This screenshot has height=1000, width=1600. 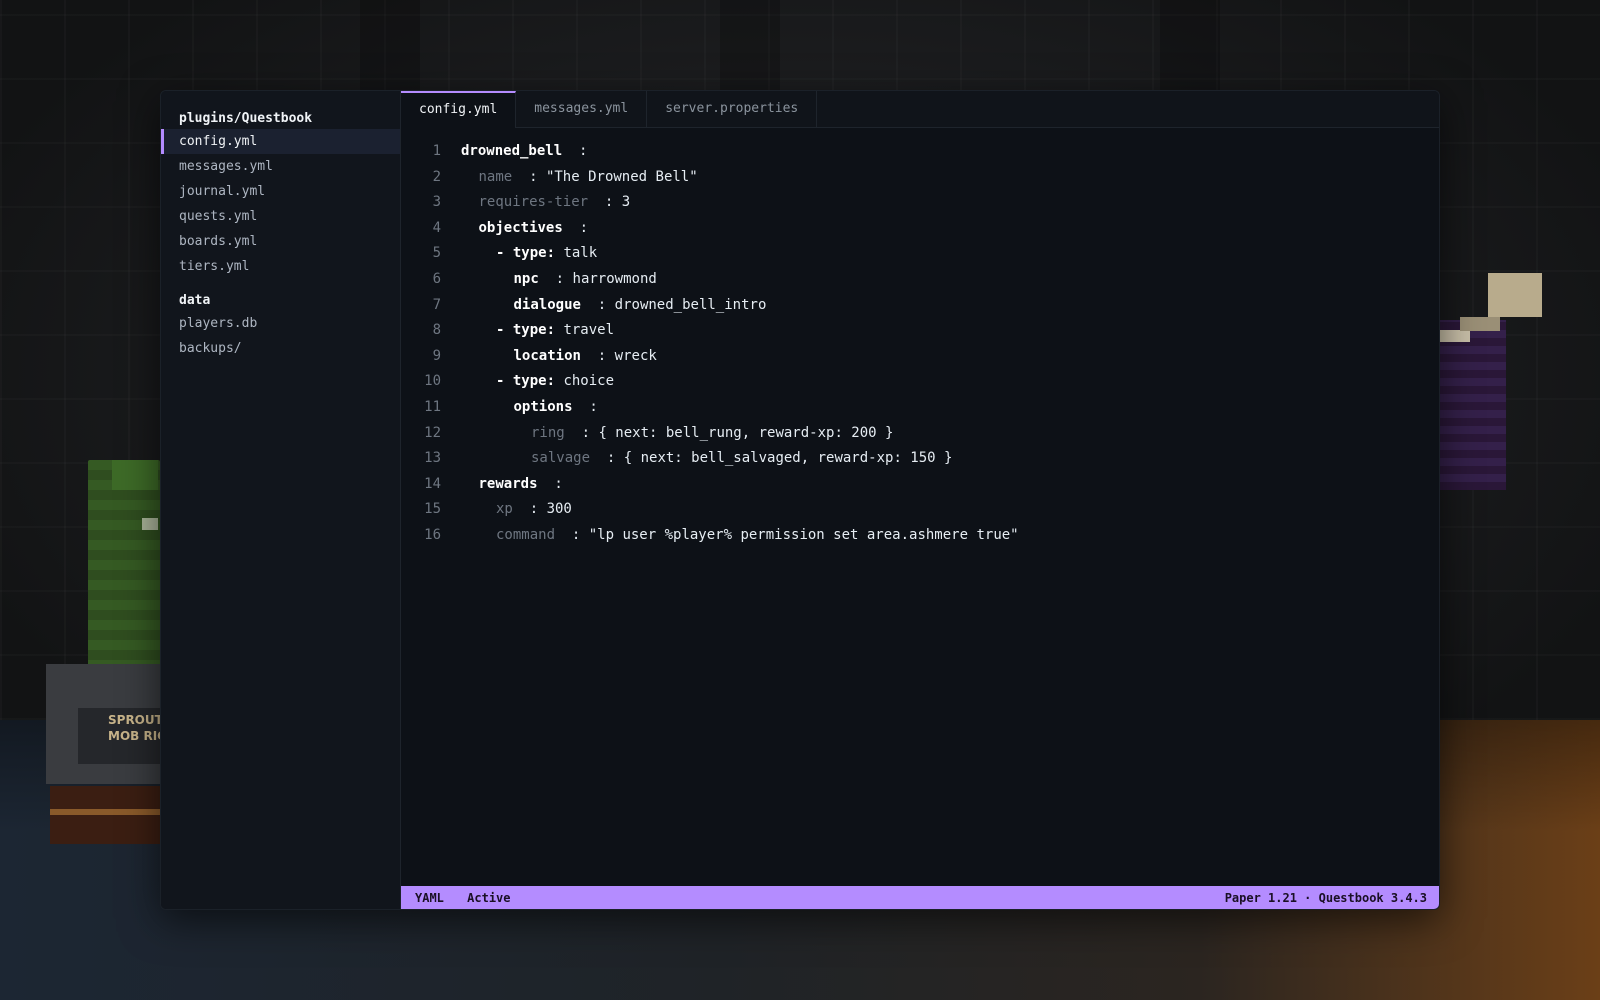 What do you see at coordinates (436, 355) in the screenshot?
I see `line-number: 9` at bounding box center [436, 355].